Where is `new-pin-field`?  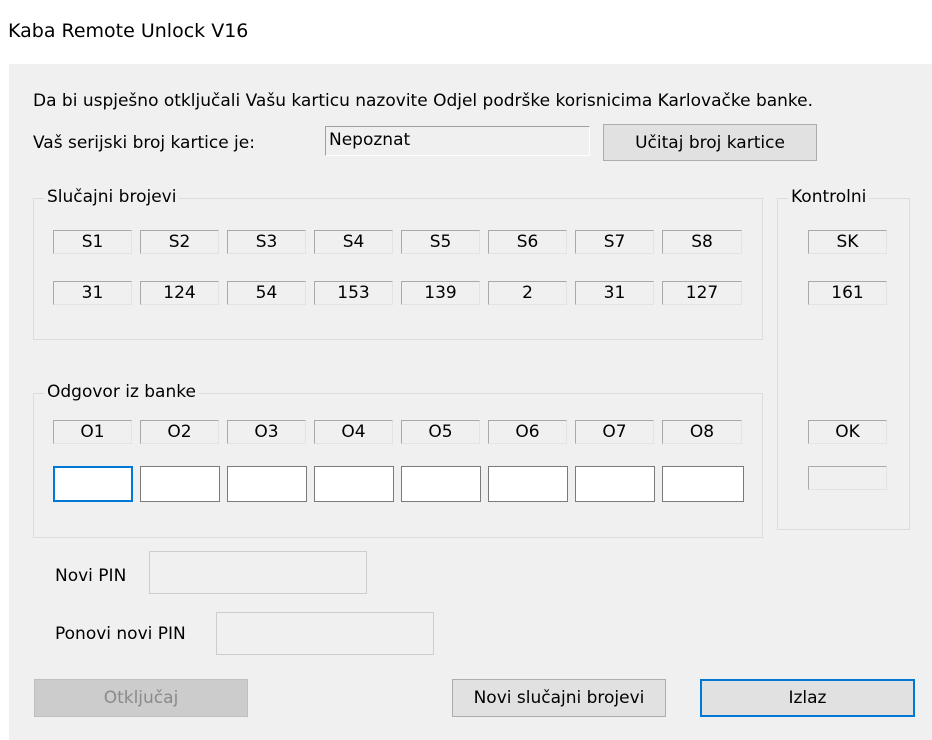
new-pin-field is located at coordinates (258, 572).